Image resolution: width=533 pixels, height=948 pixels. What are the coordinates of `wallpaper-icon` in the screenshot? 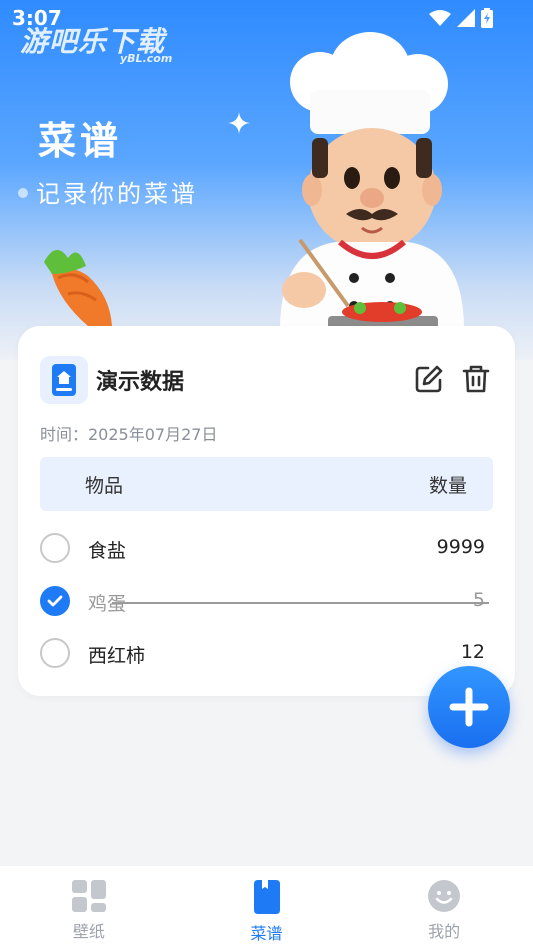 It's located at (88, 896).